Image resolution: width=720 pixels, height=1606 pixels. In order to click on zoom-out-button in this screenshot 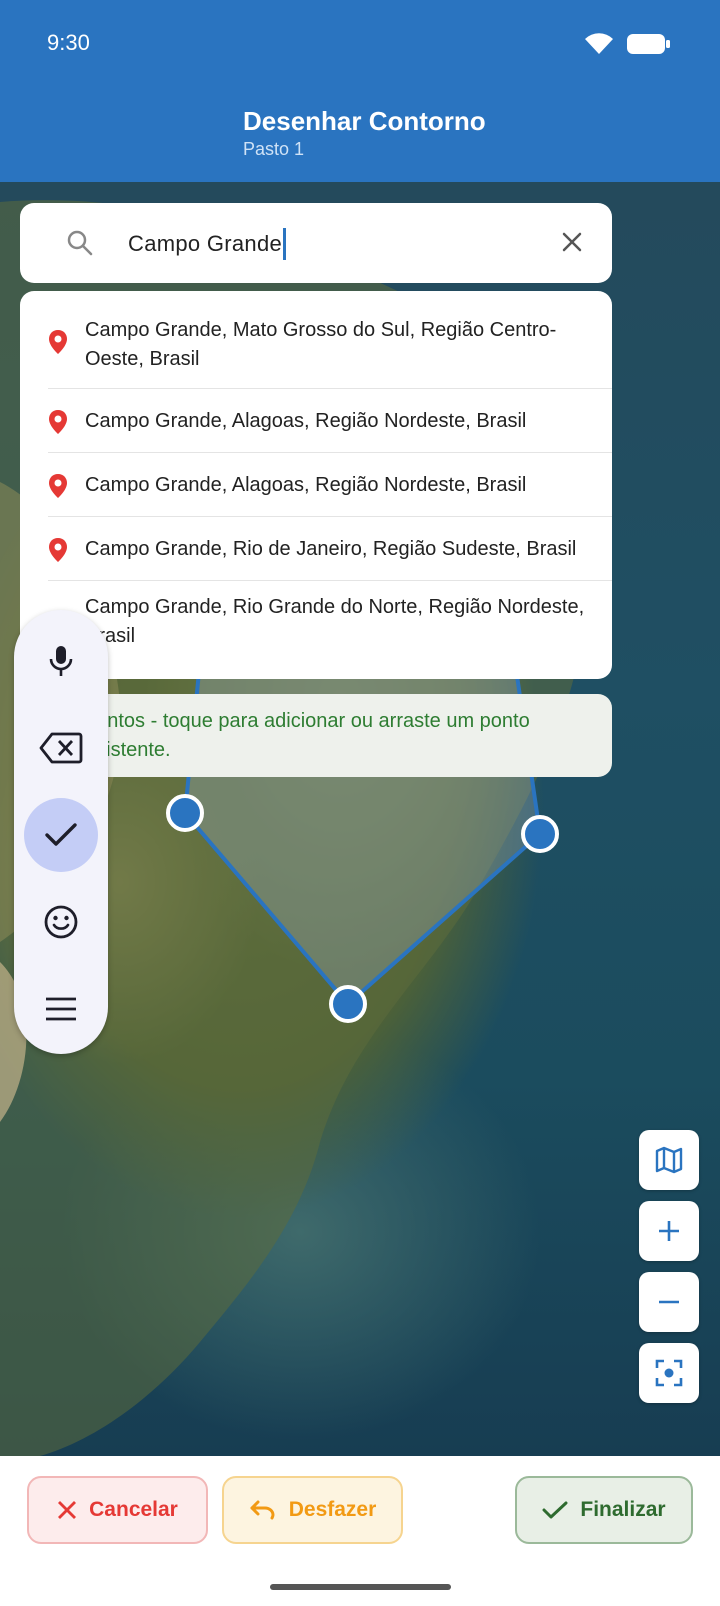, I will do `click(669, 1302)`.